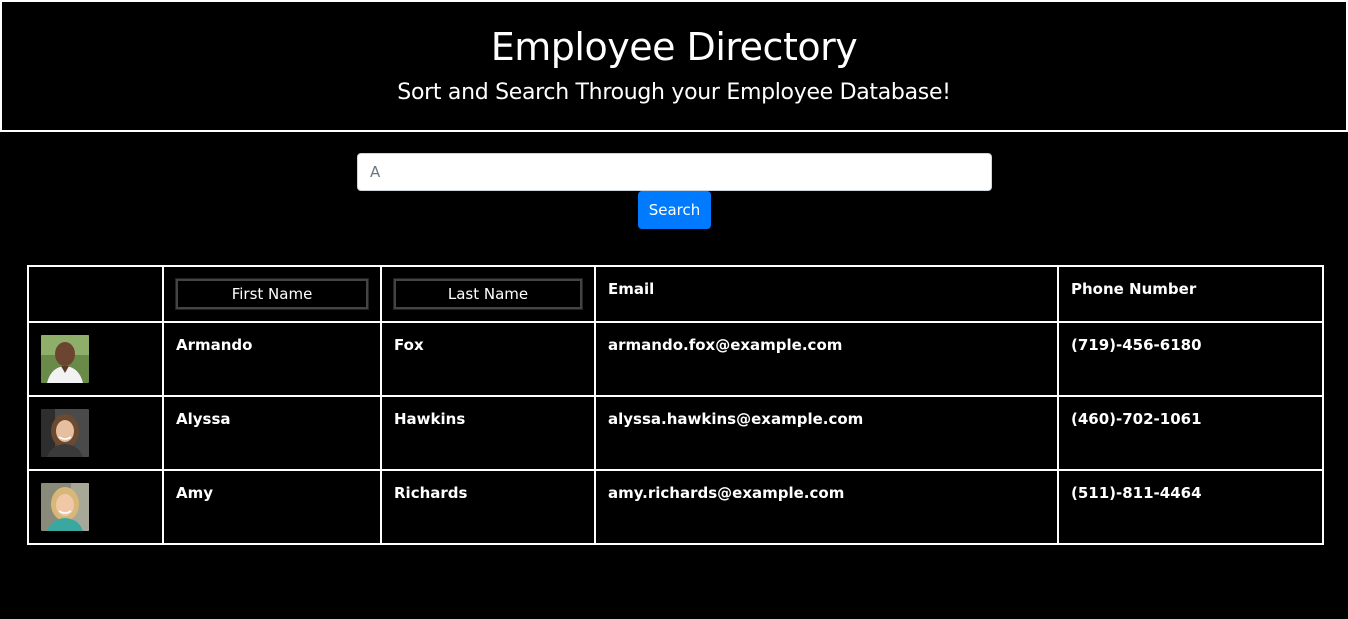 The height and width of the screenshot is (619, 1348). I want to click on phone-cell: (460)-702-1061, so click(1190, 433).